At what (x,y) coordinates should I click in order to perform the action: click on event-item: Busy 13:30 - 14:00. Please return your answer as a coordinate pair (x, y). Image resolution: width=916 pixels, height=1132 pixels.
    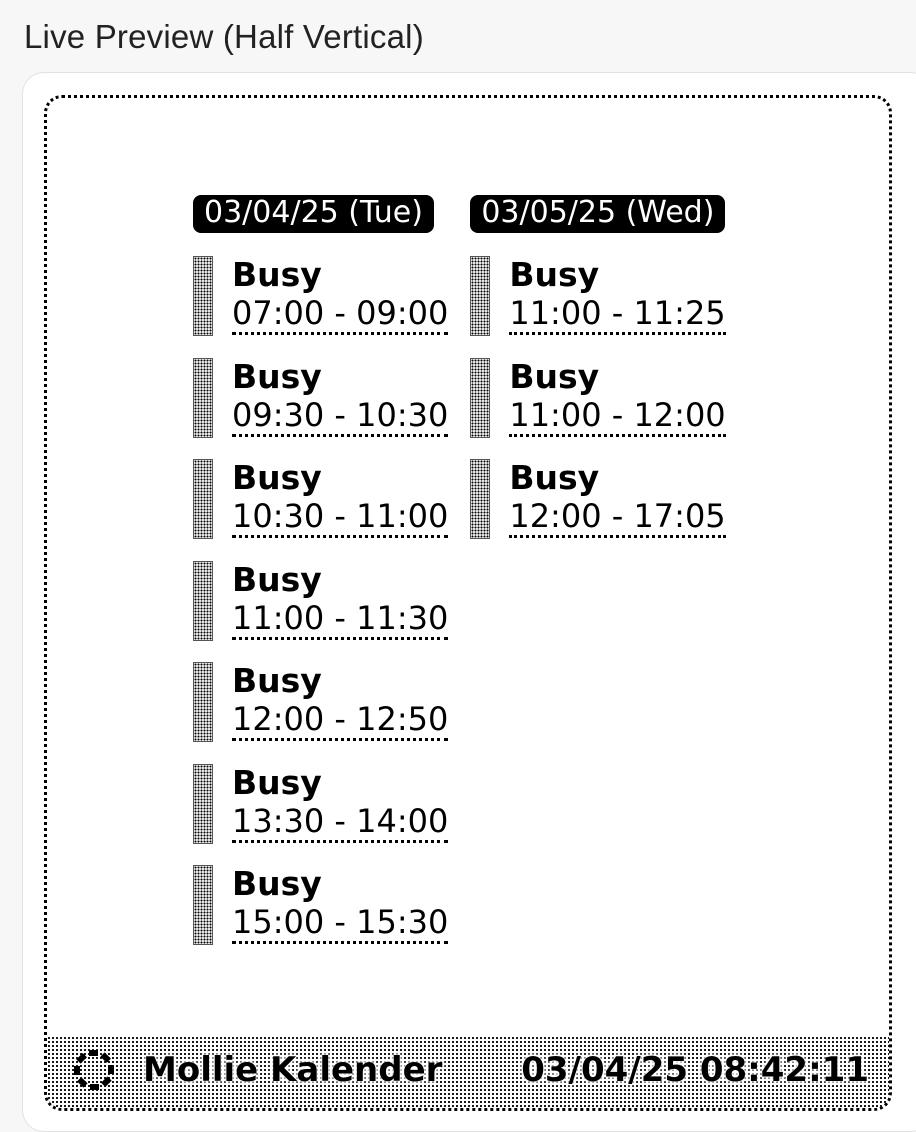
    Looking at the image, I should click on (321, 803).